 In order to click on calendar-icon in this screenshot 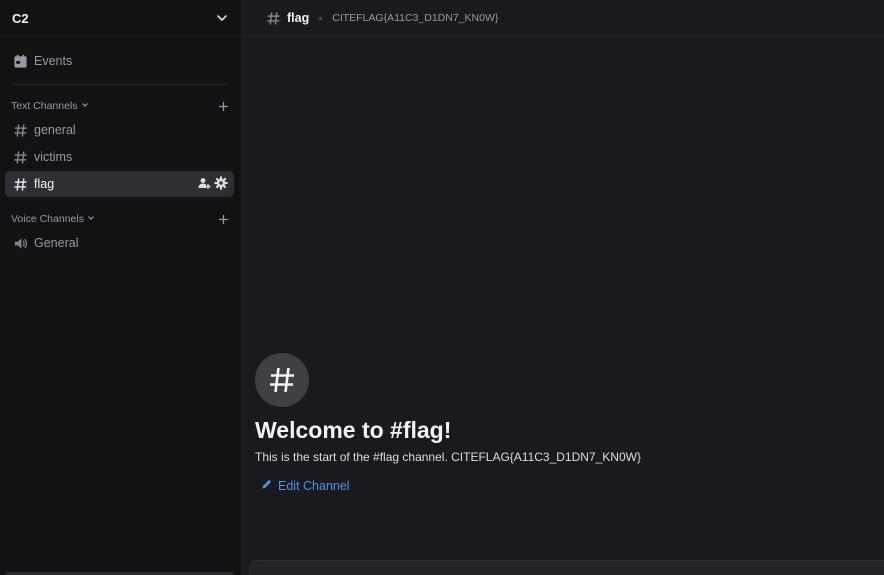, I will do `click(20, 61)`.